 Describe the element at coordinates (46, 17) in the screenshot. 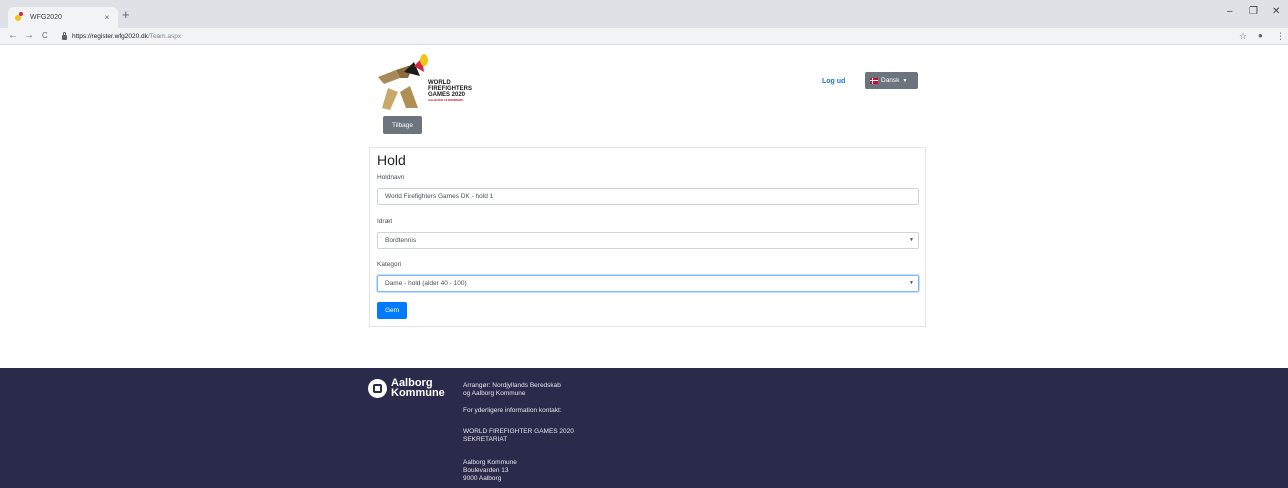

I see `tab-title: WFG2020` at that location.